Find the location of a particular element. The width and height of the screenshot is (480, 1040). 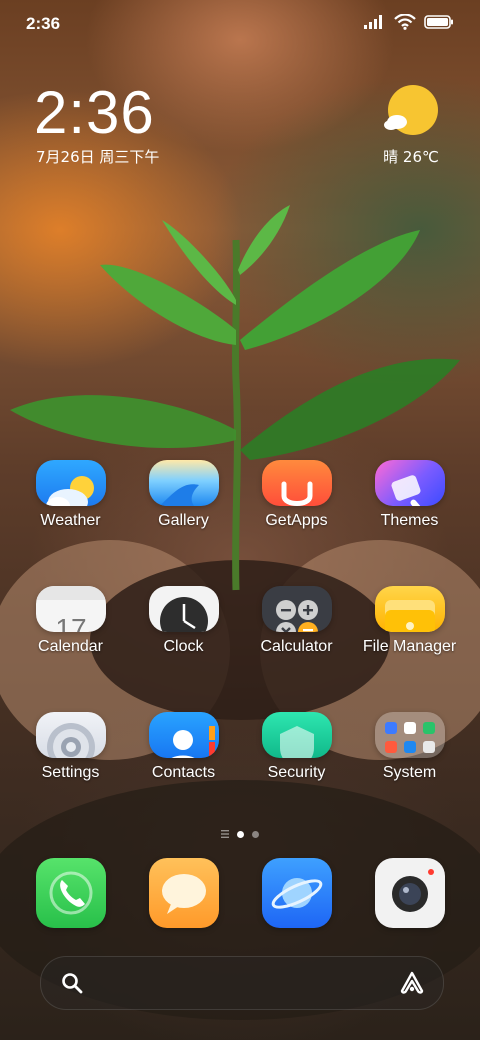

app-settings: Settings is located at coordinates (71, 747).